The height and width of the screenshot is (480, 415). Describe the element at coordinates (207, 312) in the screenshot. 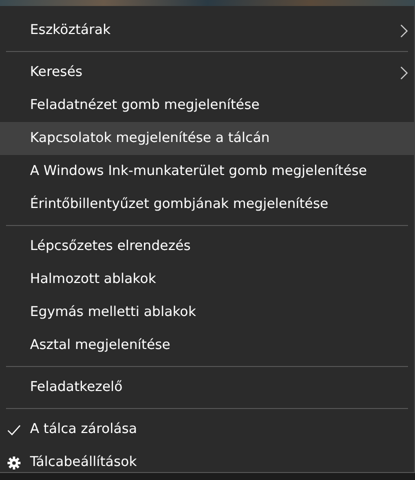

I see `menu-item: Egymás melletti ablakok` at that location.